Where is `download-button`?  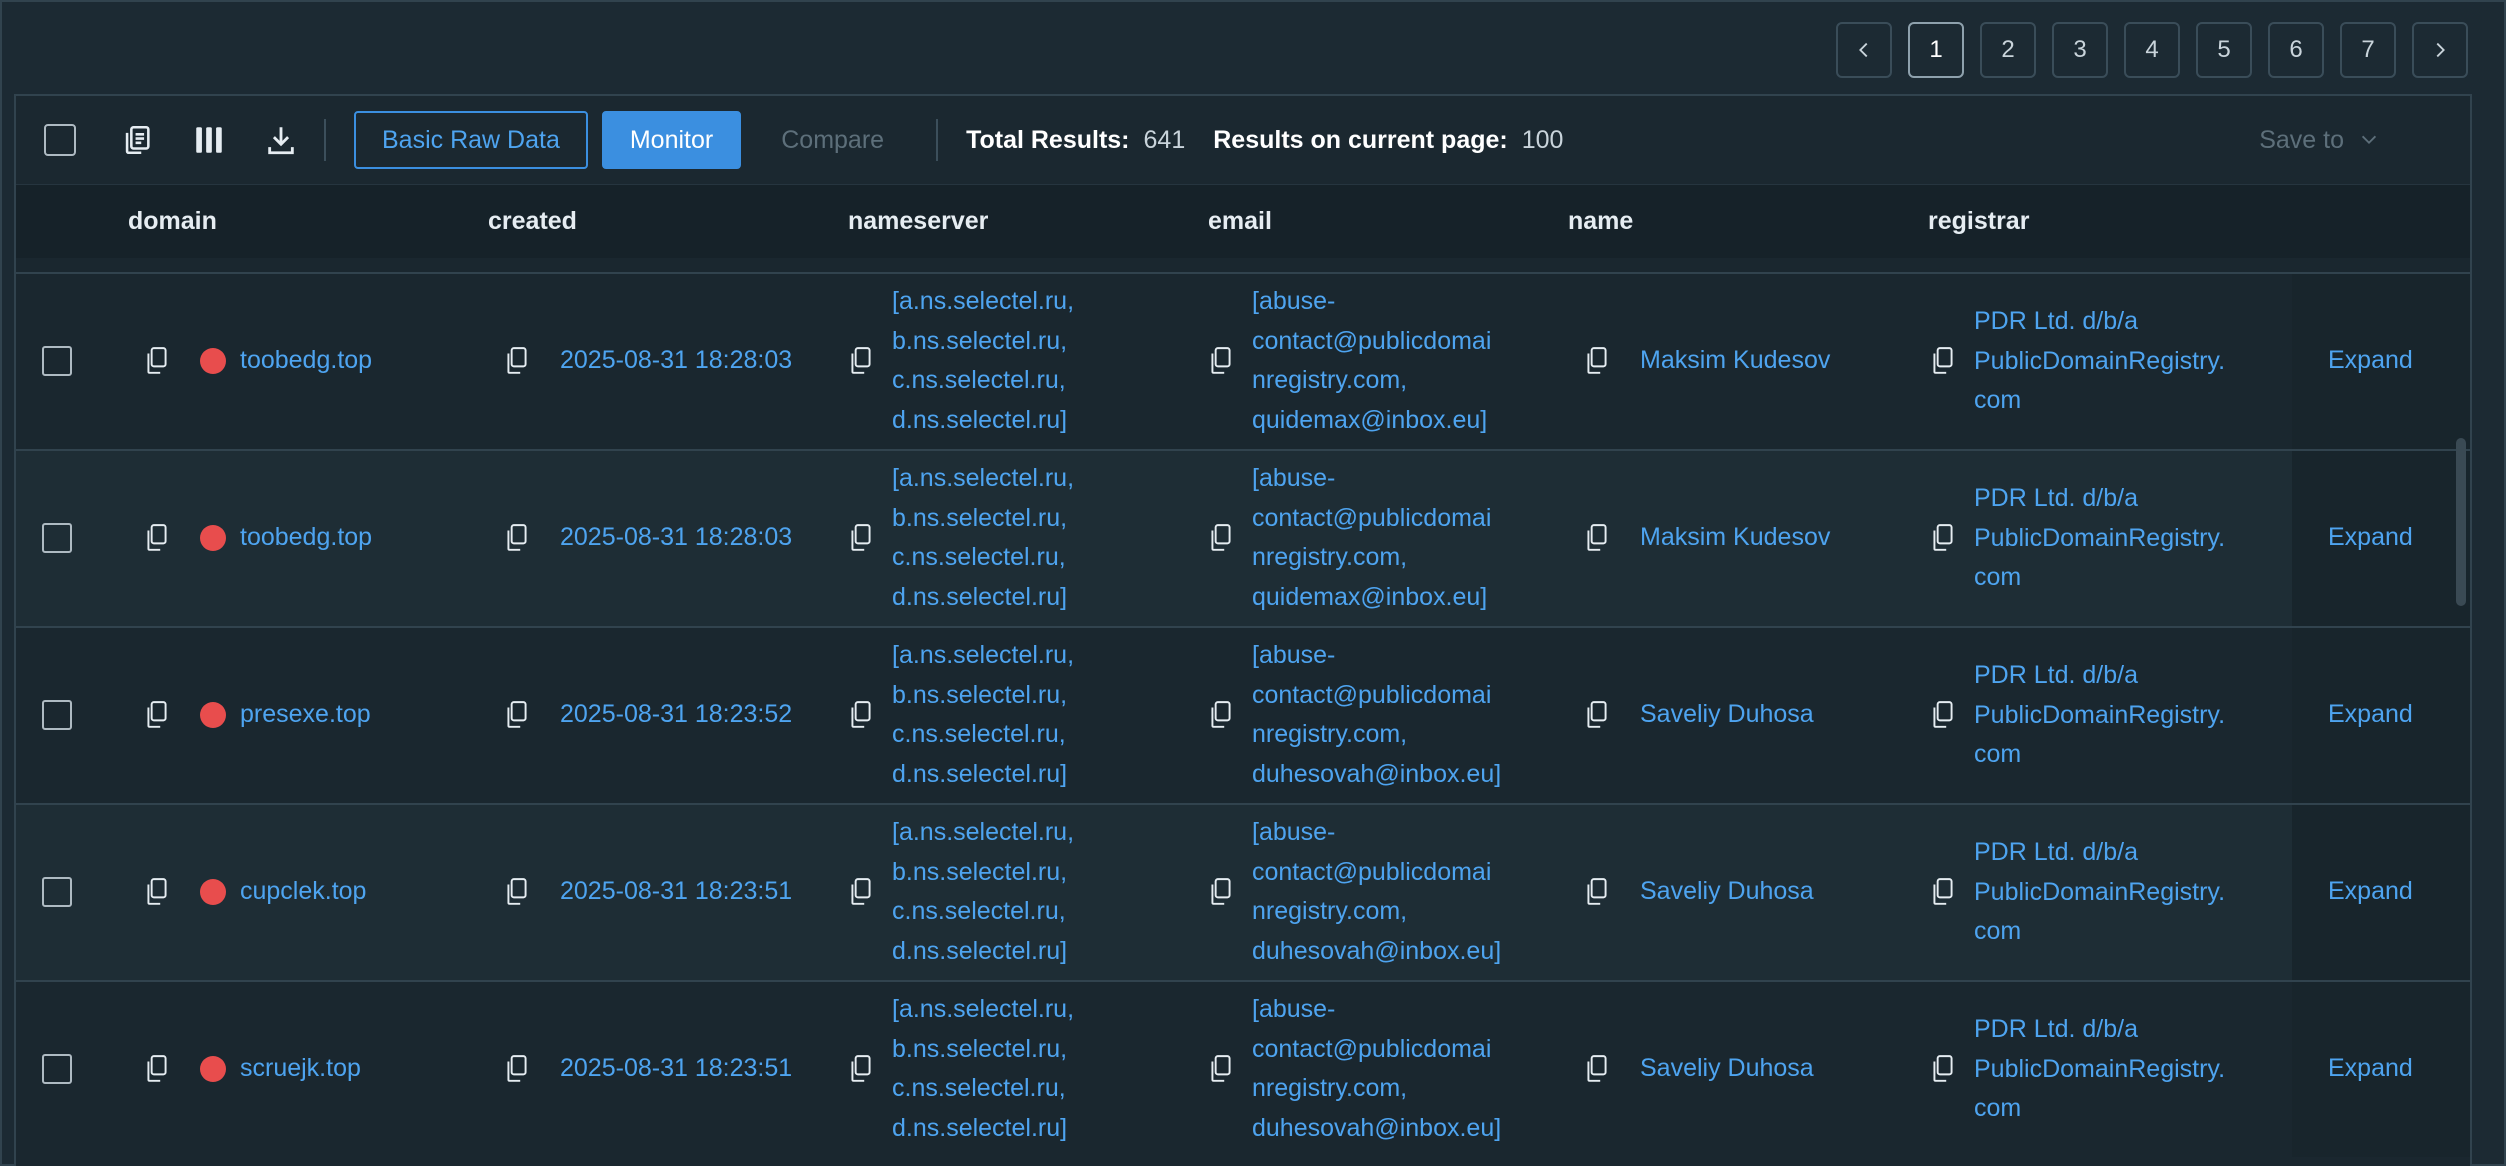
download-button is located at coordinates (281, 140).